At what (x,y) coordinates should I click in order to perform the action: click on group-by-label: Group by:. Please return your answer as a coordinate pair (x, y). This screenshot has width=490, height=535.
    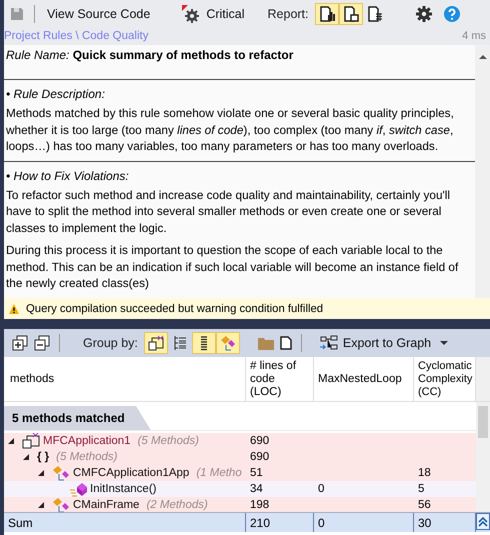
    Looking at the image, I should click on (110, 343).